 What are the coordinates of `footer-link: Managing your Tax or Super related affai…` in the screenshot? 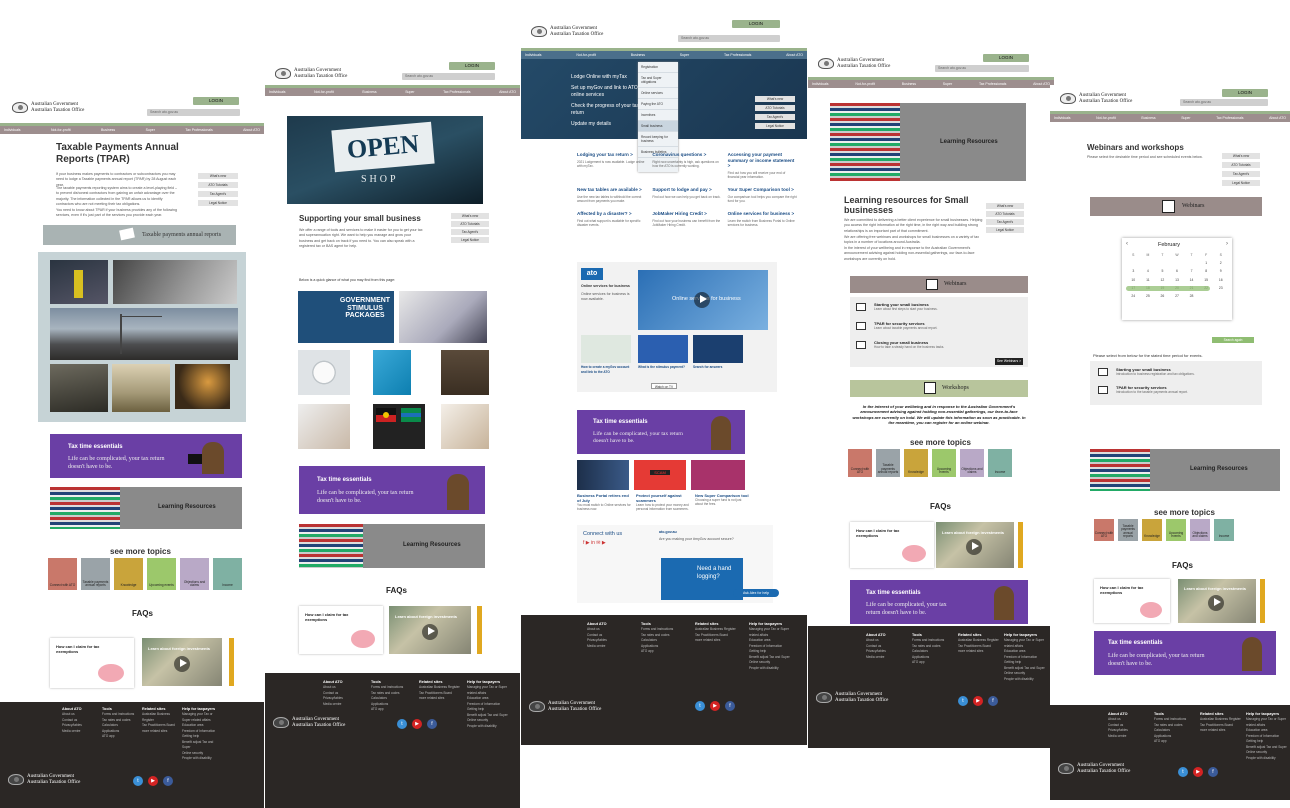 It's located at (1025, 643).